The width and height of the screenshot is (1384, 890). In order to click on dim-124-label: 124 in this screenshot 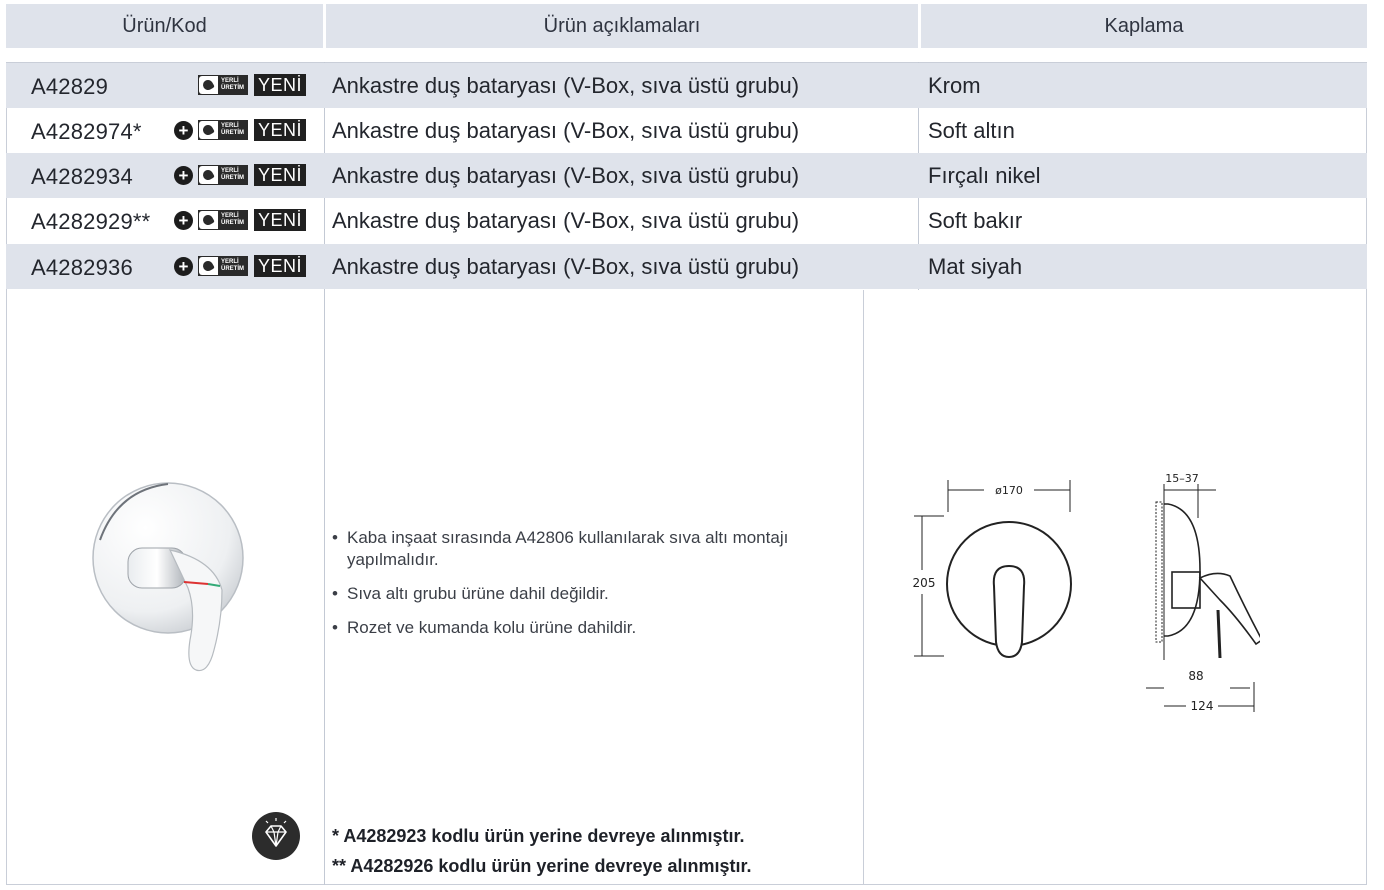, I will do `click(1202, 706)`.